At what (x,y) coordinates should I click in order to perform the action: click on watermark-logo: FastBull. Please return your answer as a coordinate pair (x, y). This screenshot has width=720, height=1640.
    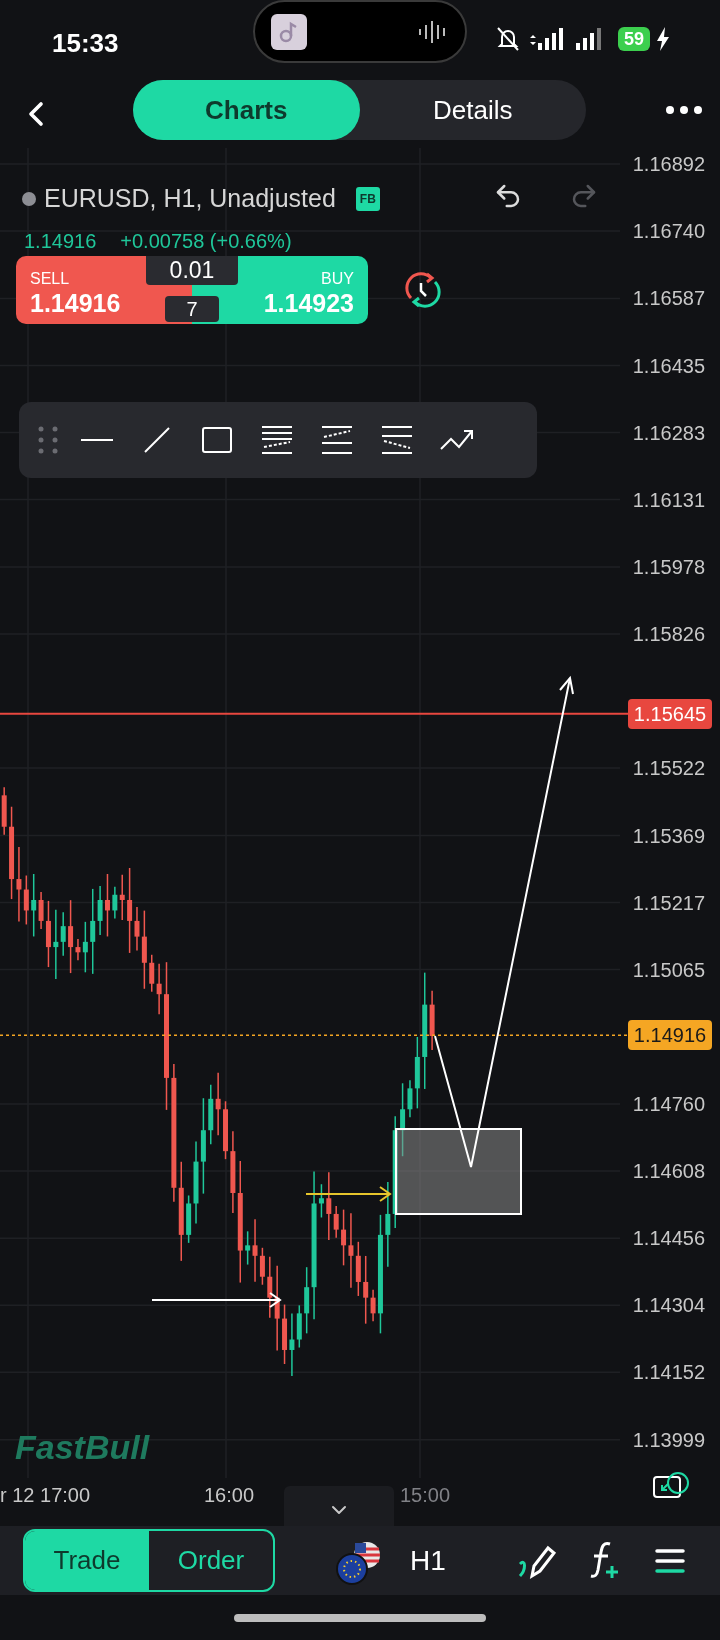
    Looking at the image, I should click on (82, 1447).